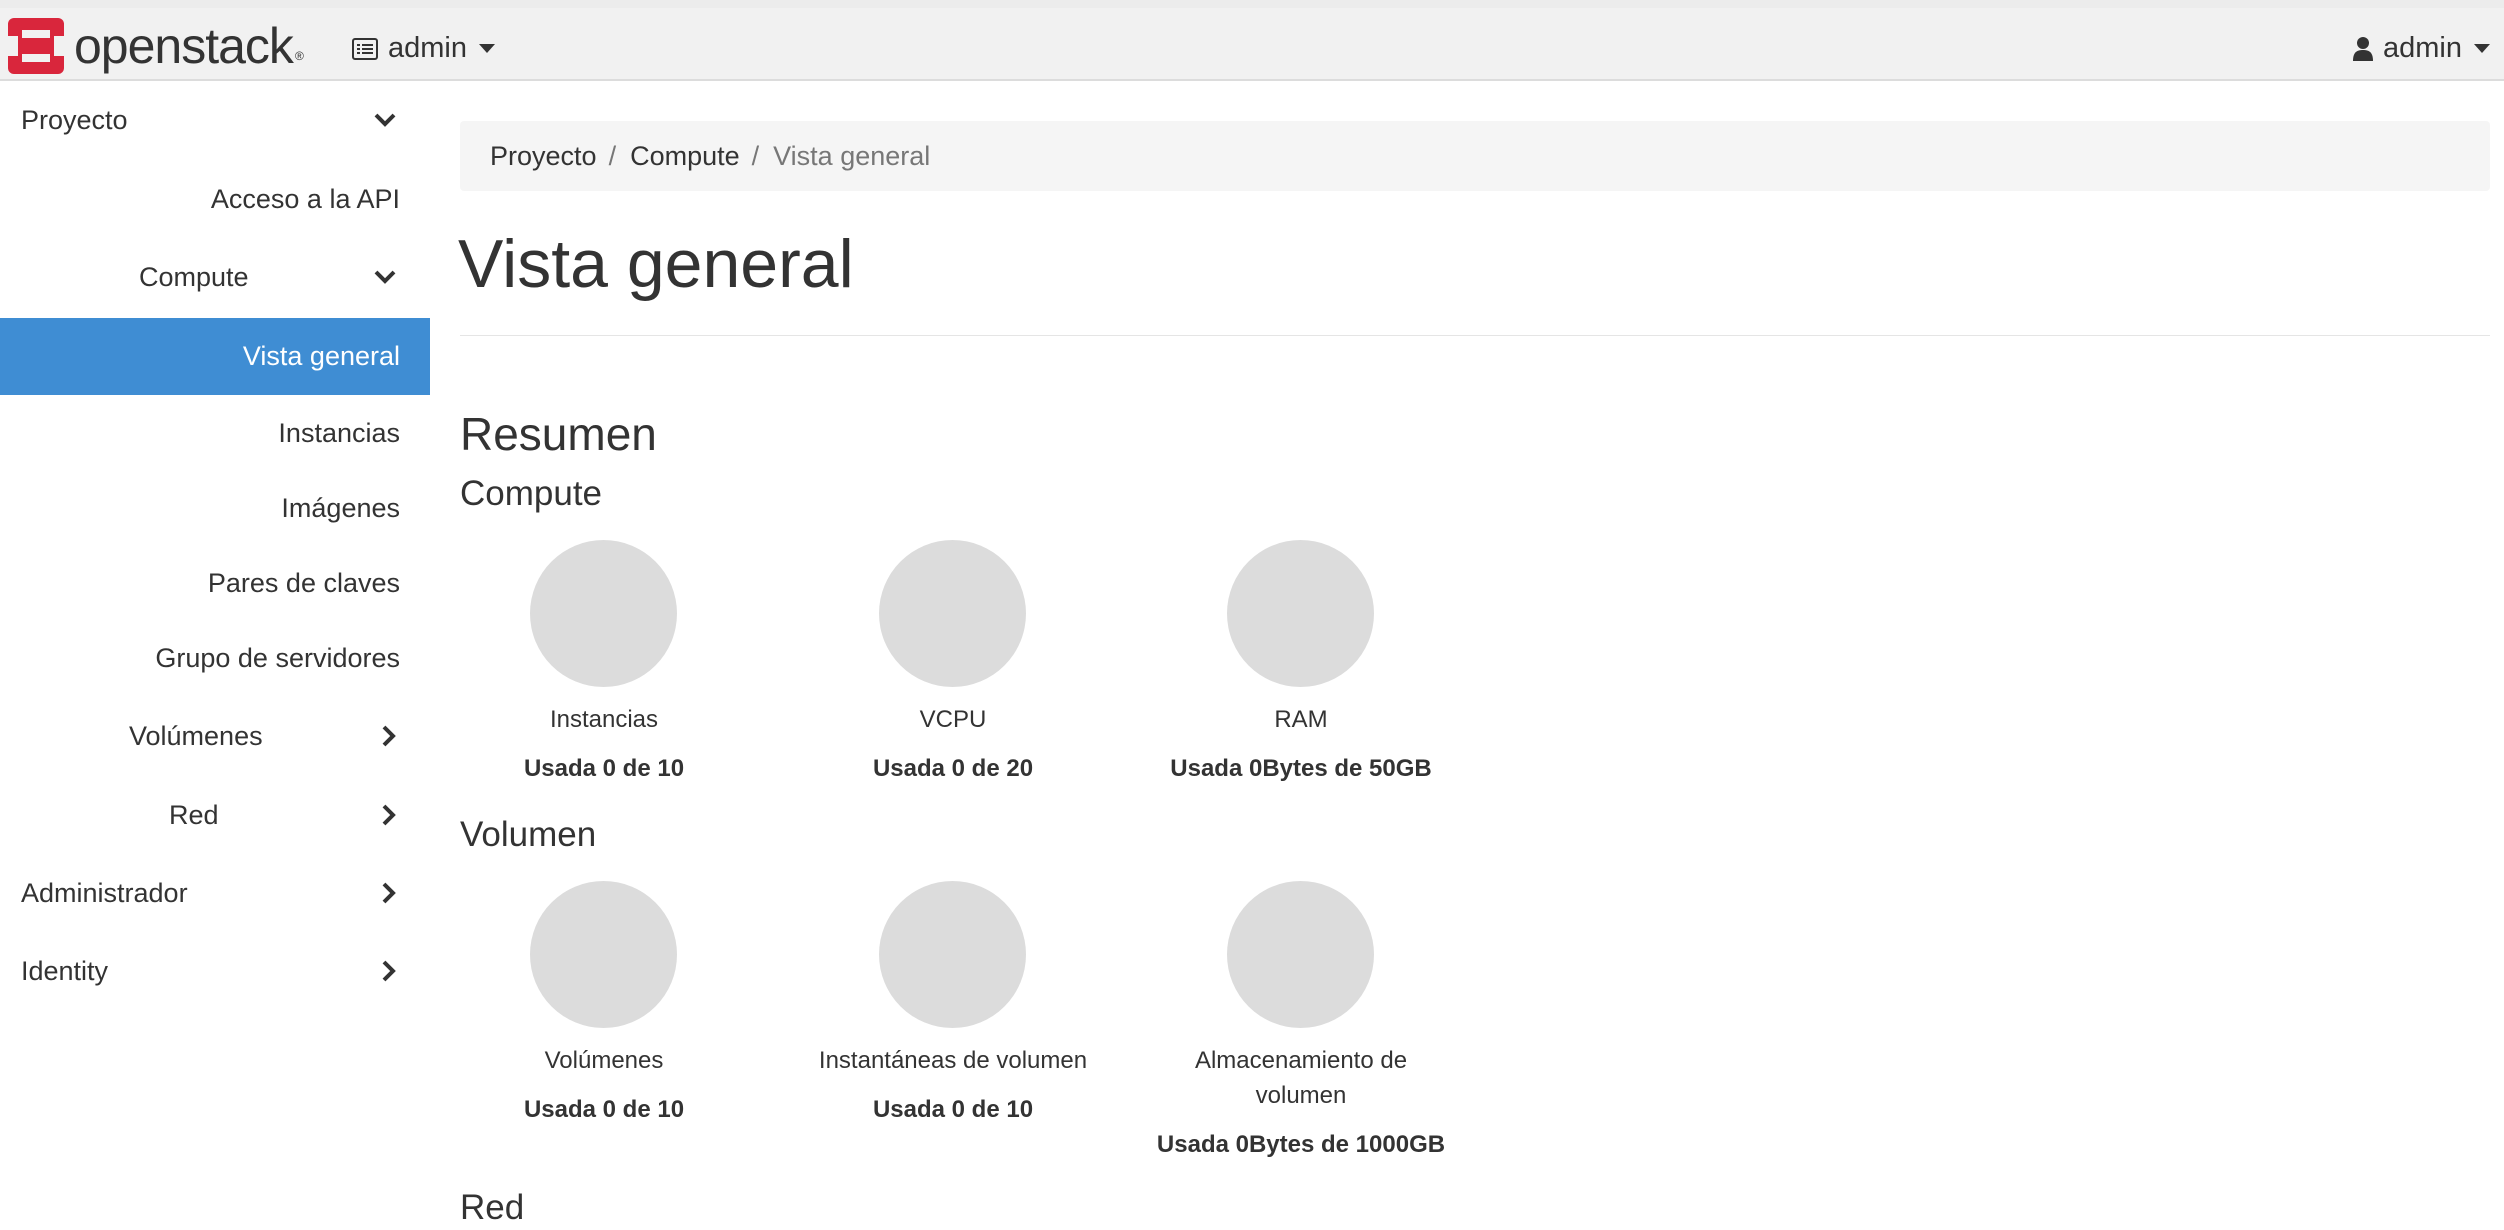 This screenshot has width=2504, height=1230. What do you see at coordinates (1300, 613) in the screenshot?
I see `ram-usage-pie` at bounding box center [1300, 613].